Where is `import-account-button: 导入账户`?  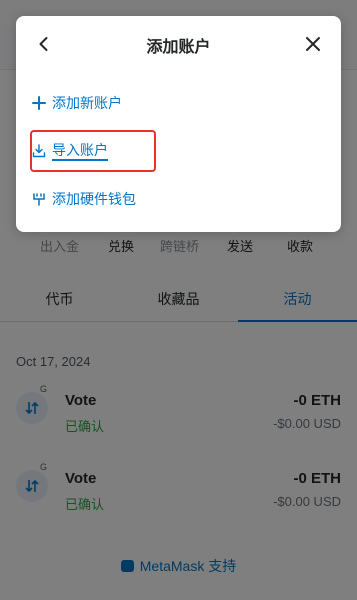 import-account-button: 导入账户 is located at coordinates (93, 151).